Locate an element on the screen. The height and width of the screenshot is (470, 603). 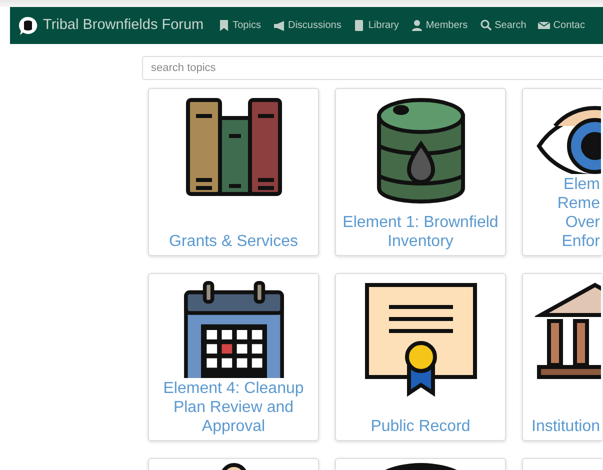
nav-link: Contac is located at coordinates (561, 25).